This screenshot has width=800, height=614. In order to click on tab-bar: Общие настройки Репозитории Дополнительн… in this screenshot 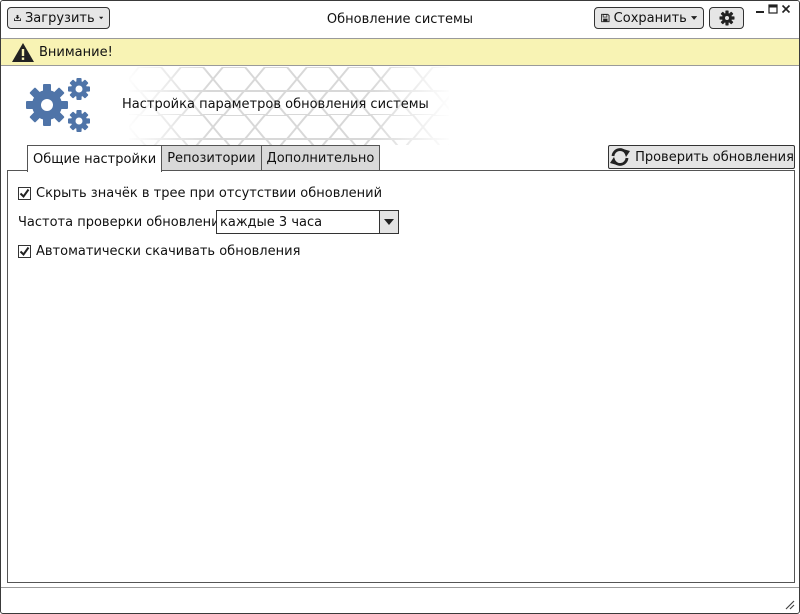, I will do `click(204, 158)`.